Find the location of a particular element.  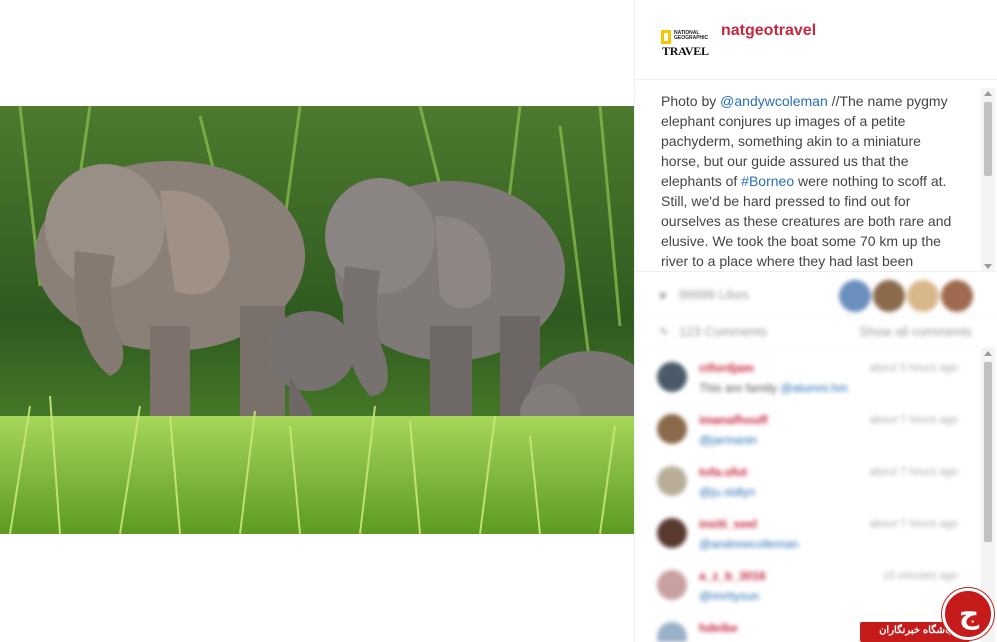

caption-prefix: Photo by is located at coordinates (691, 101).